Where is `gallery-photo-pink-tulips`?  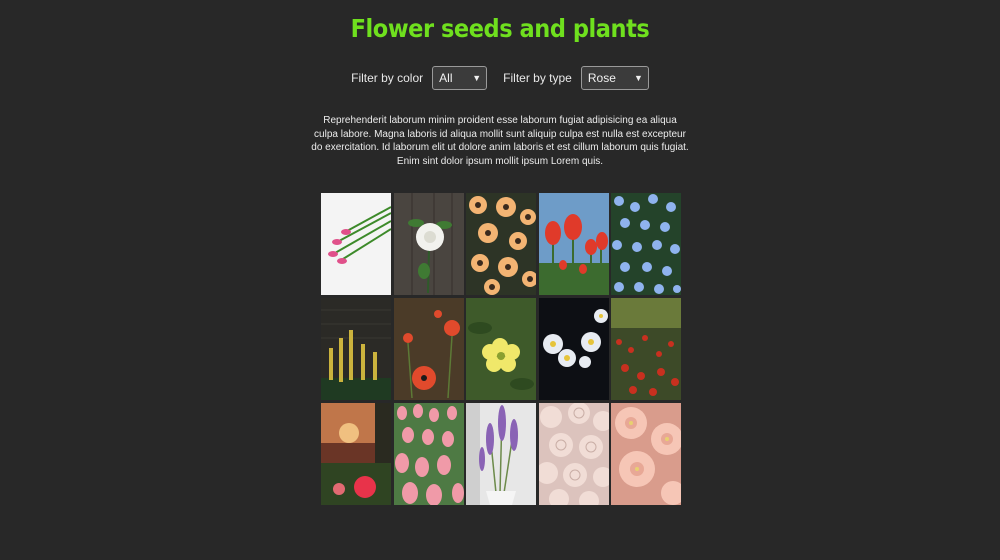
gallery-photo-pink-tulips is located at coordinates (428, 454).